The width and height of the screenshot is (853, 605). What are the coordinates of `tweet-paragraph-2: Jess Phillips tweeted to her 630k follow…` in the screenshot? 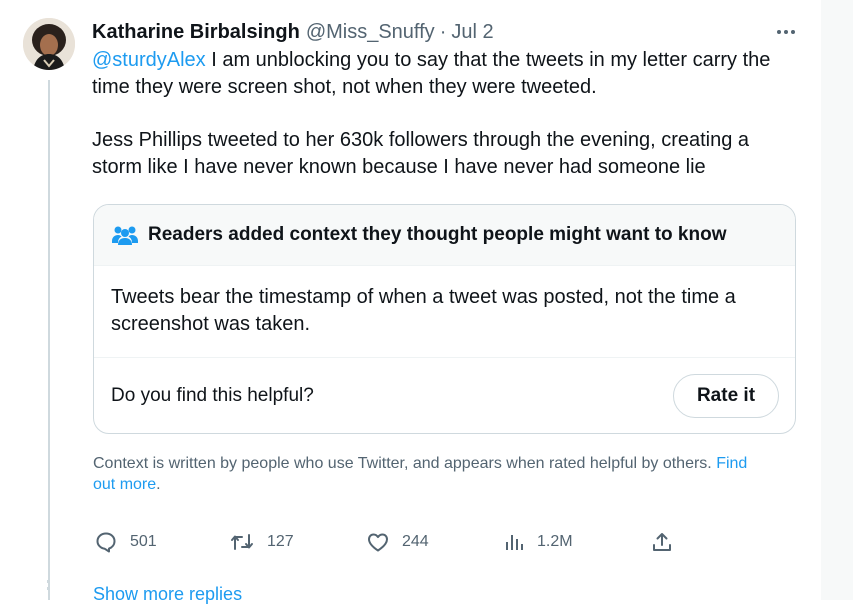 It's located at (421, 153).